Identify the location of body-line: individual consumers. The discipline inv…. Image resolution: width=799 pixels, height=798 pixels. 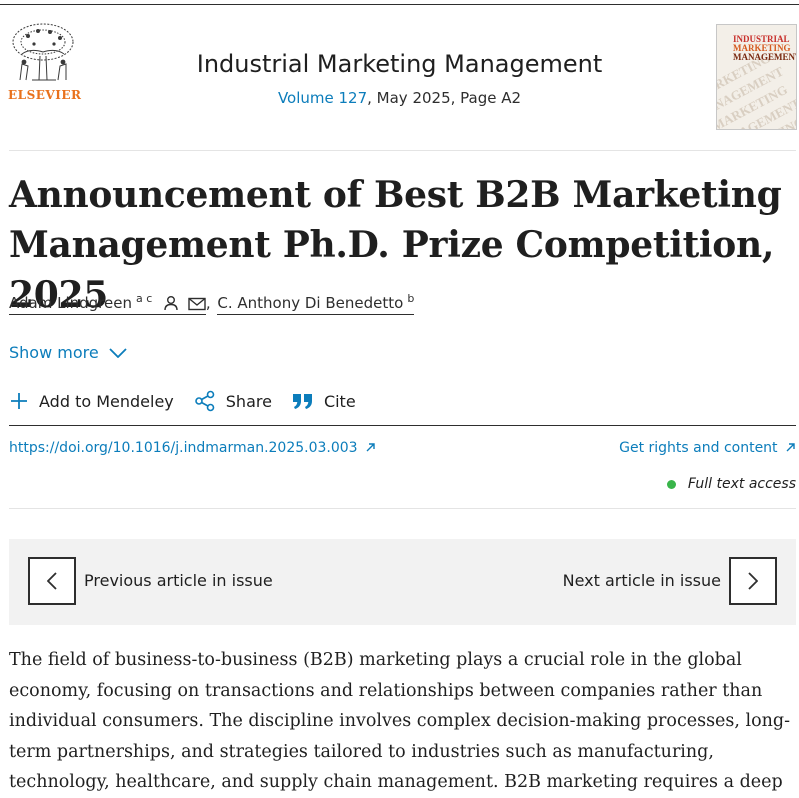
(400, 721).